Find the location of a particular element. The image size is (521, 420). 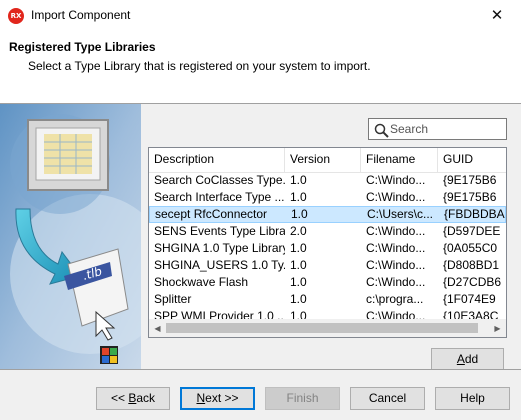

table-header: Description Version Filename GUID is located at coordinates (327, 160).